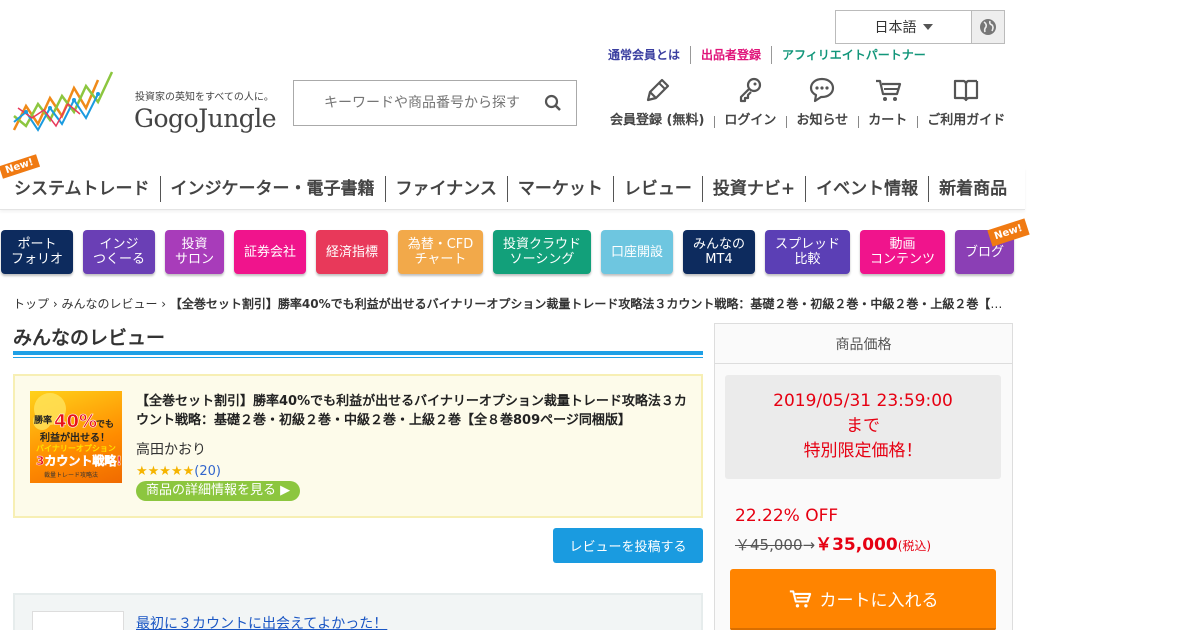 The height and width of the screenshot is (630, 1200). What do you see at coordinates (542, 252) in the screenshot?
I see `cat-crowdsourcing: 投資クラウド ソーシング` at bounding box center [542, 252].